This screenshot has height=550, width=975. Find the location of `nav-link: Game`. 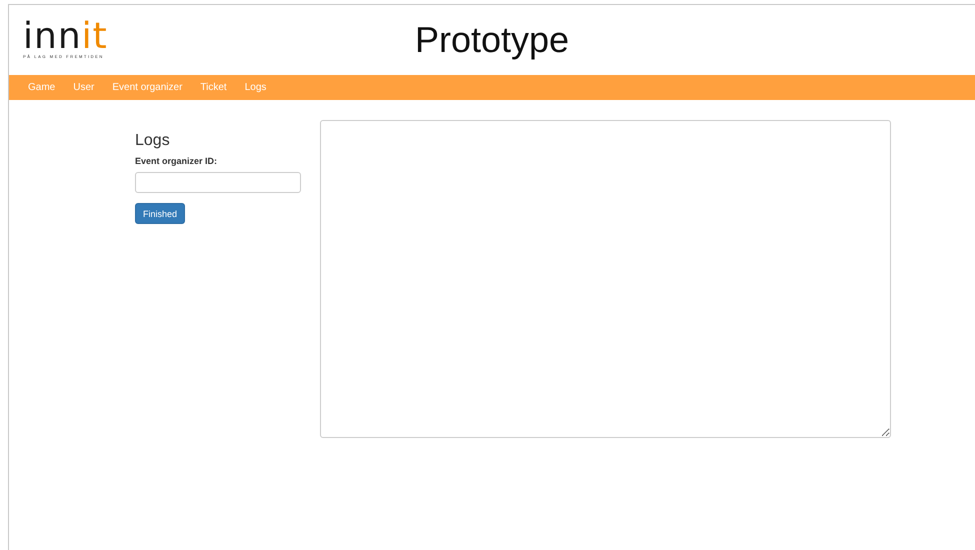

nav-link: Game is located at coordinates (41, 87).